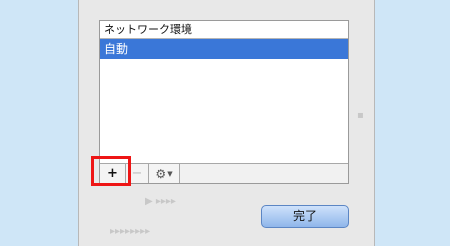 The image size is (450, 246). I want to click on done-button: 完了, so click(305, 216).